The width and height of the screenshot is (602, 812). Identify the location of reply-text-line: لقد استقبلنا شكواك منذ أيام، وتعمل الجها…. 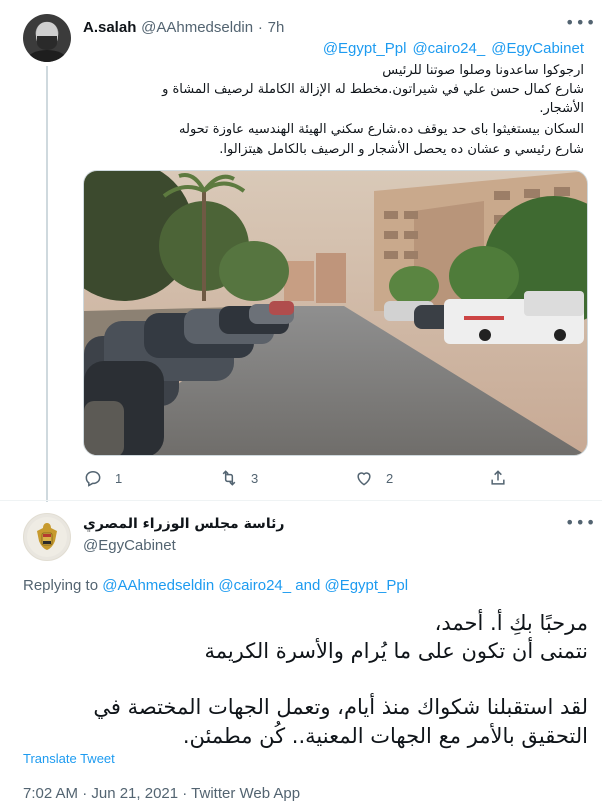
(340, 707).